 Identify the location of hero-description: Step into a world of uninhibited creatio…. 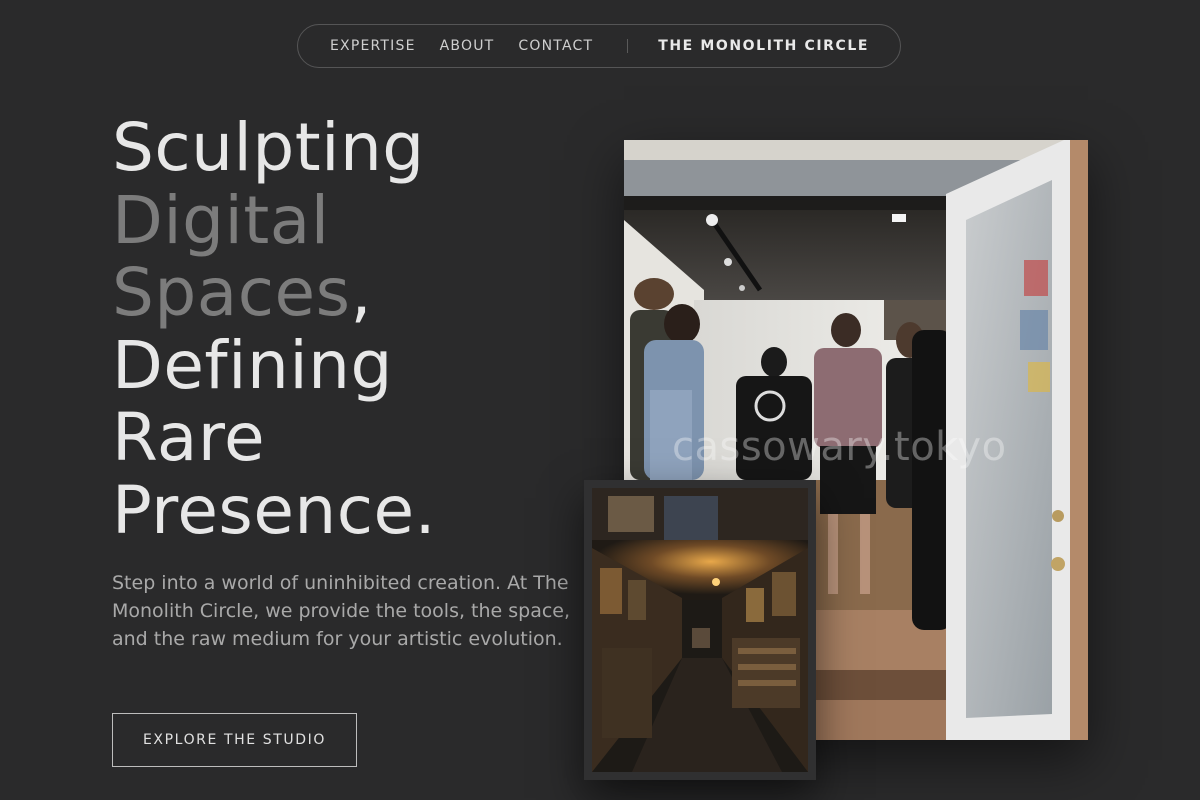
(341, 611).